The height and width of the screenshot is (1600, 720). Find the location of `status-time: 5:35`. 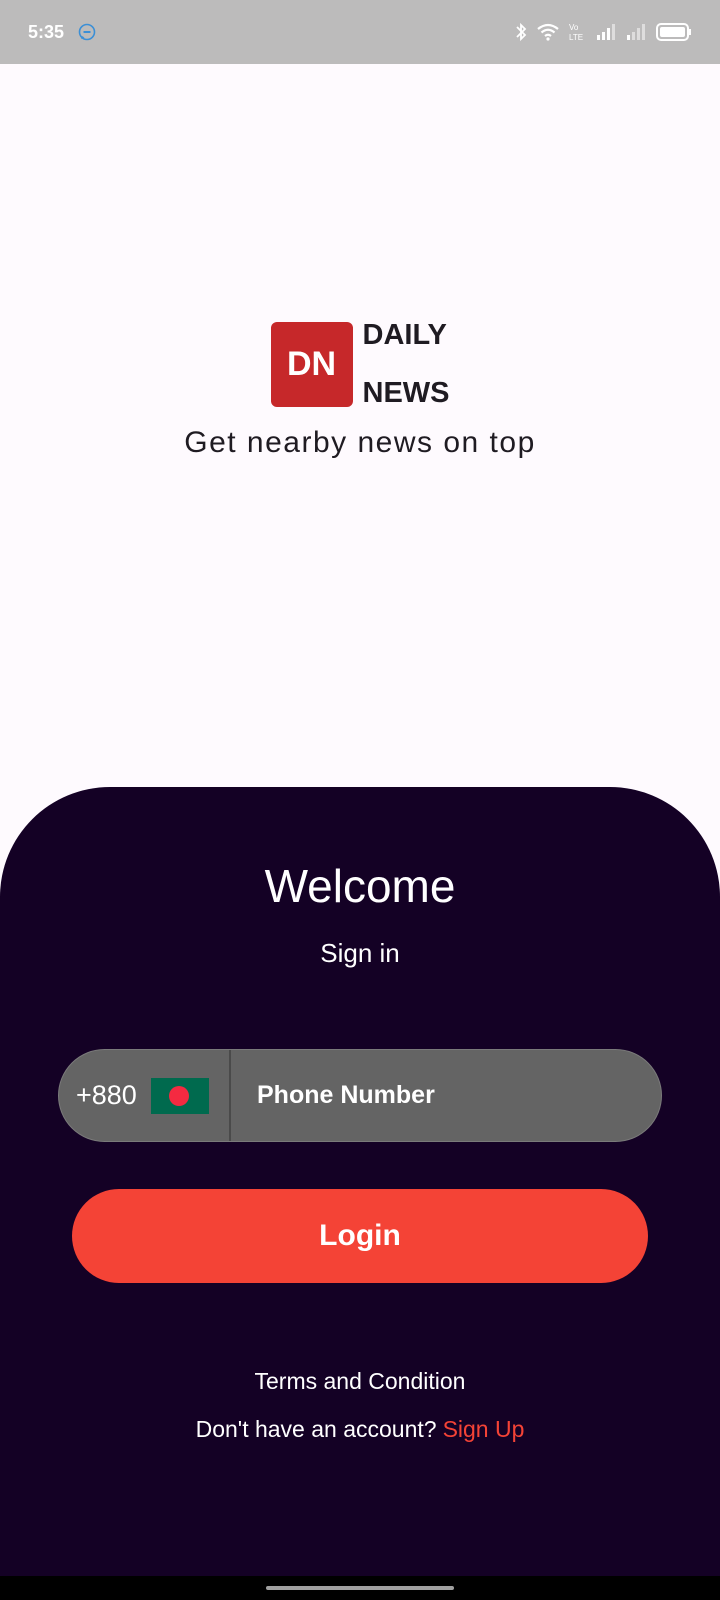

status-time: 5:35 is located at coordinates (46, 31).